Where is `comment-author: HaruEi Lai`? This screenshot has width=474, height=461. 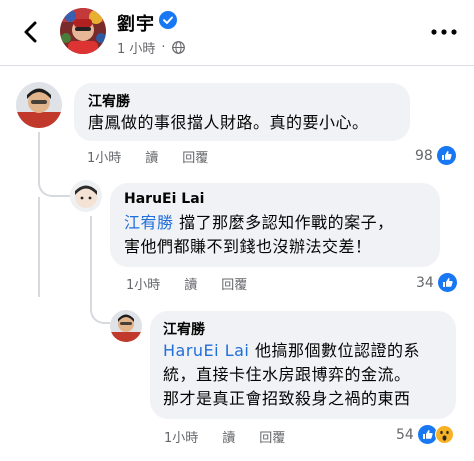
comment-author: HaruEi Lai is located at coordinates (164, 199).